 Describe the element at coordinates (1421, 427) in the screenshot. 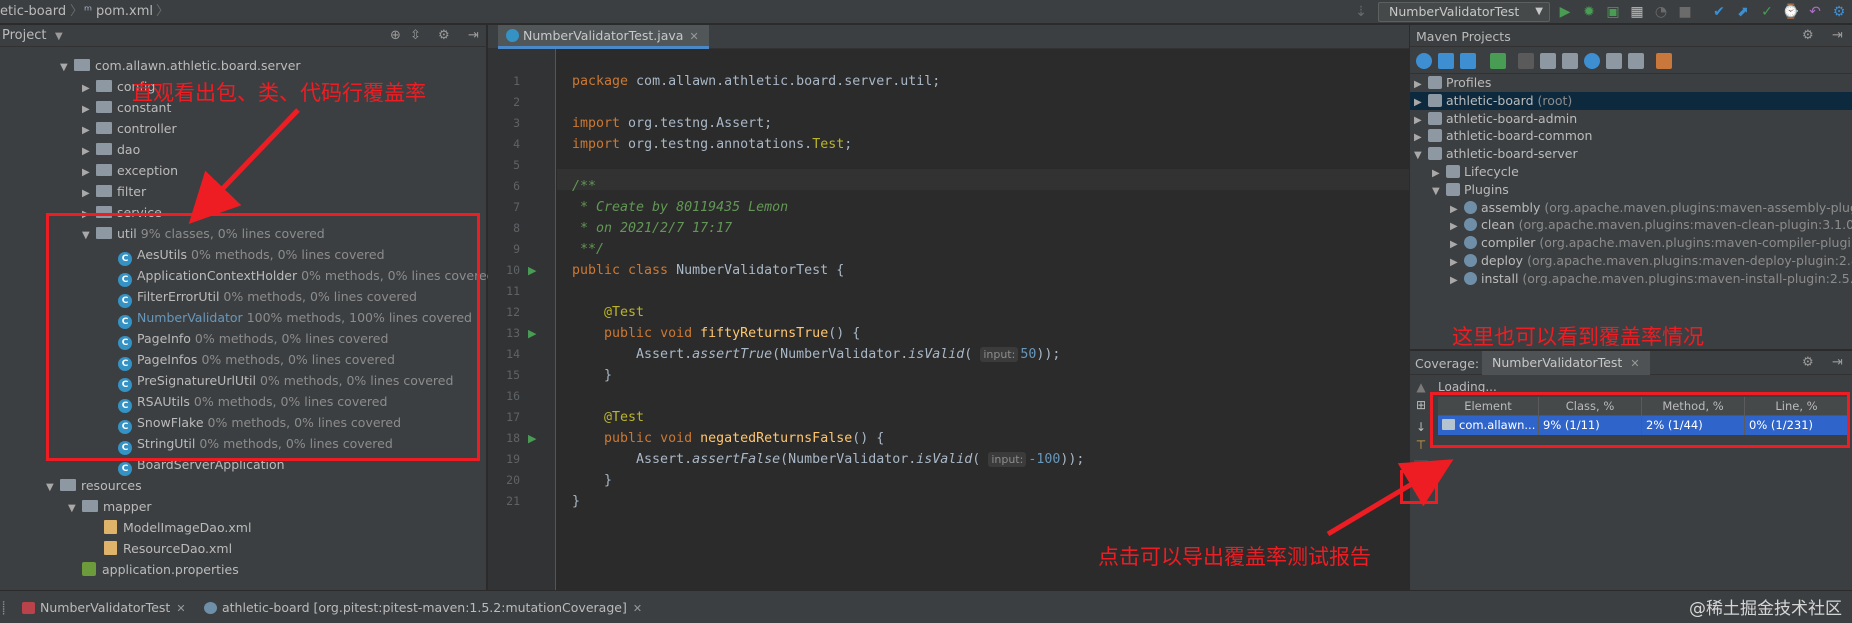

I see `autoscroll-icon: ↓` at that location.